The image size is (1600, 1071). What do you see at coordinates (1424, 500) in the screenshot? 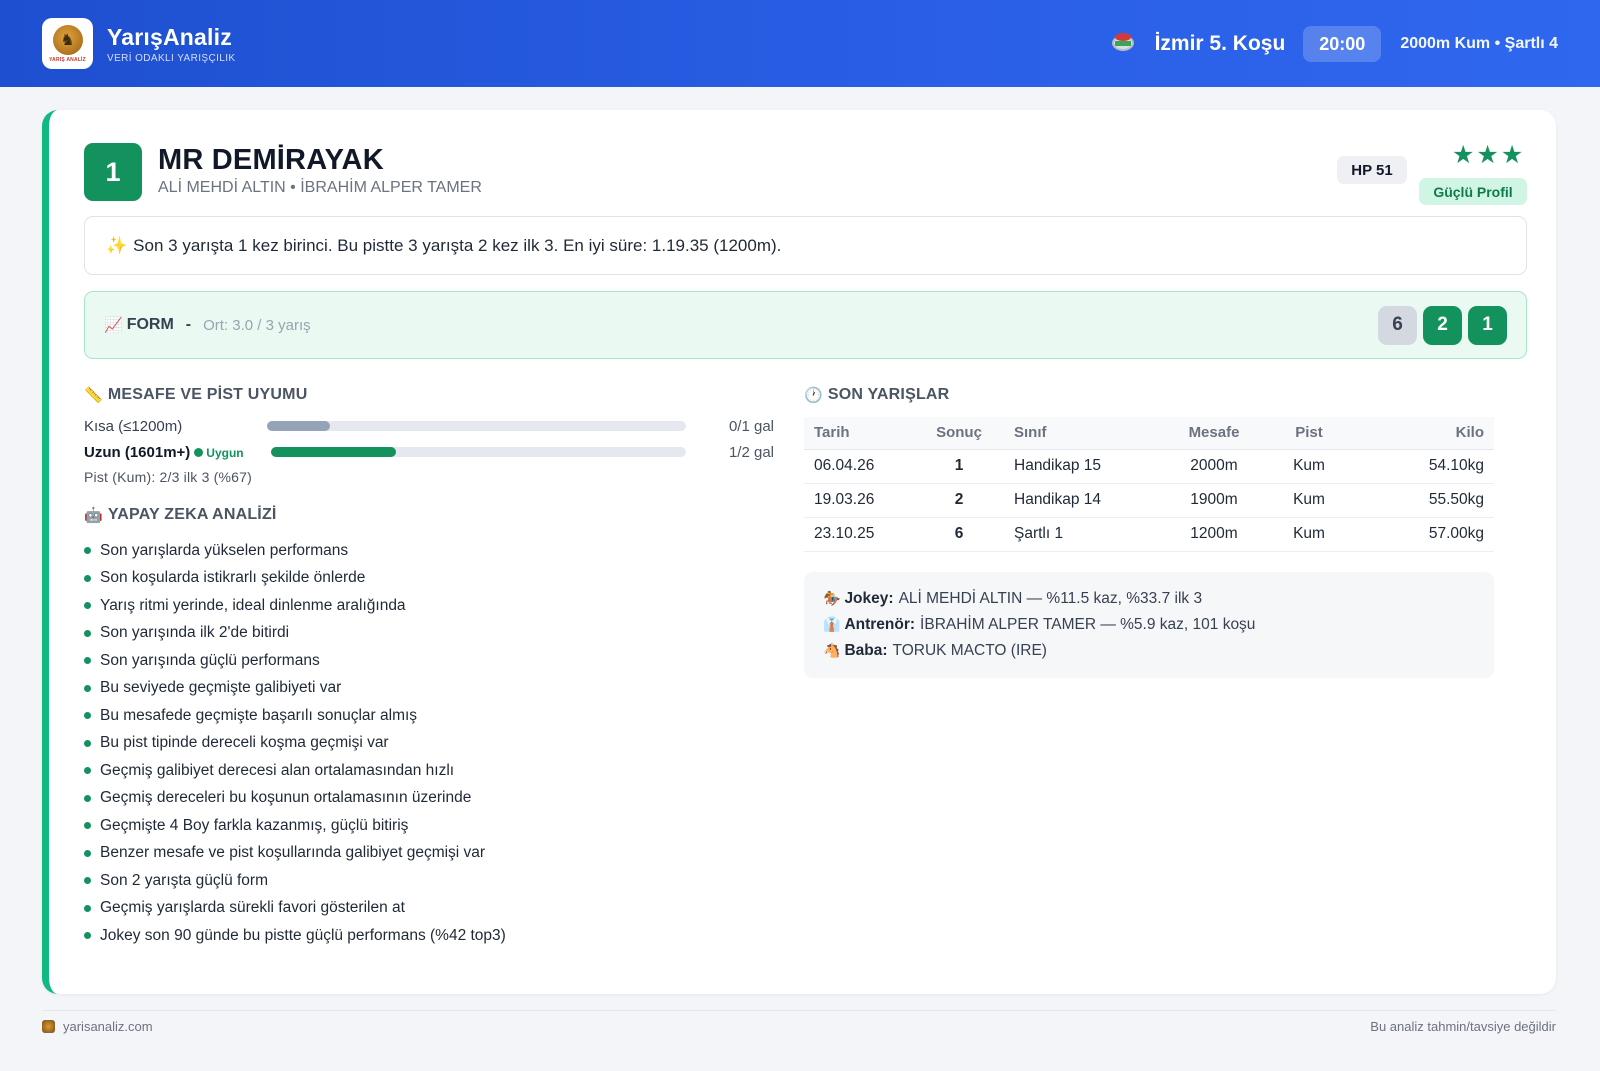
I see `race-weight: 55.50kg` at bounding box center [1424, 500].